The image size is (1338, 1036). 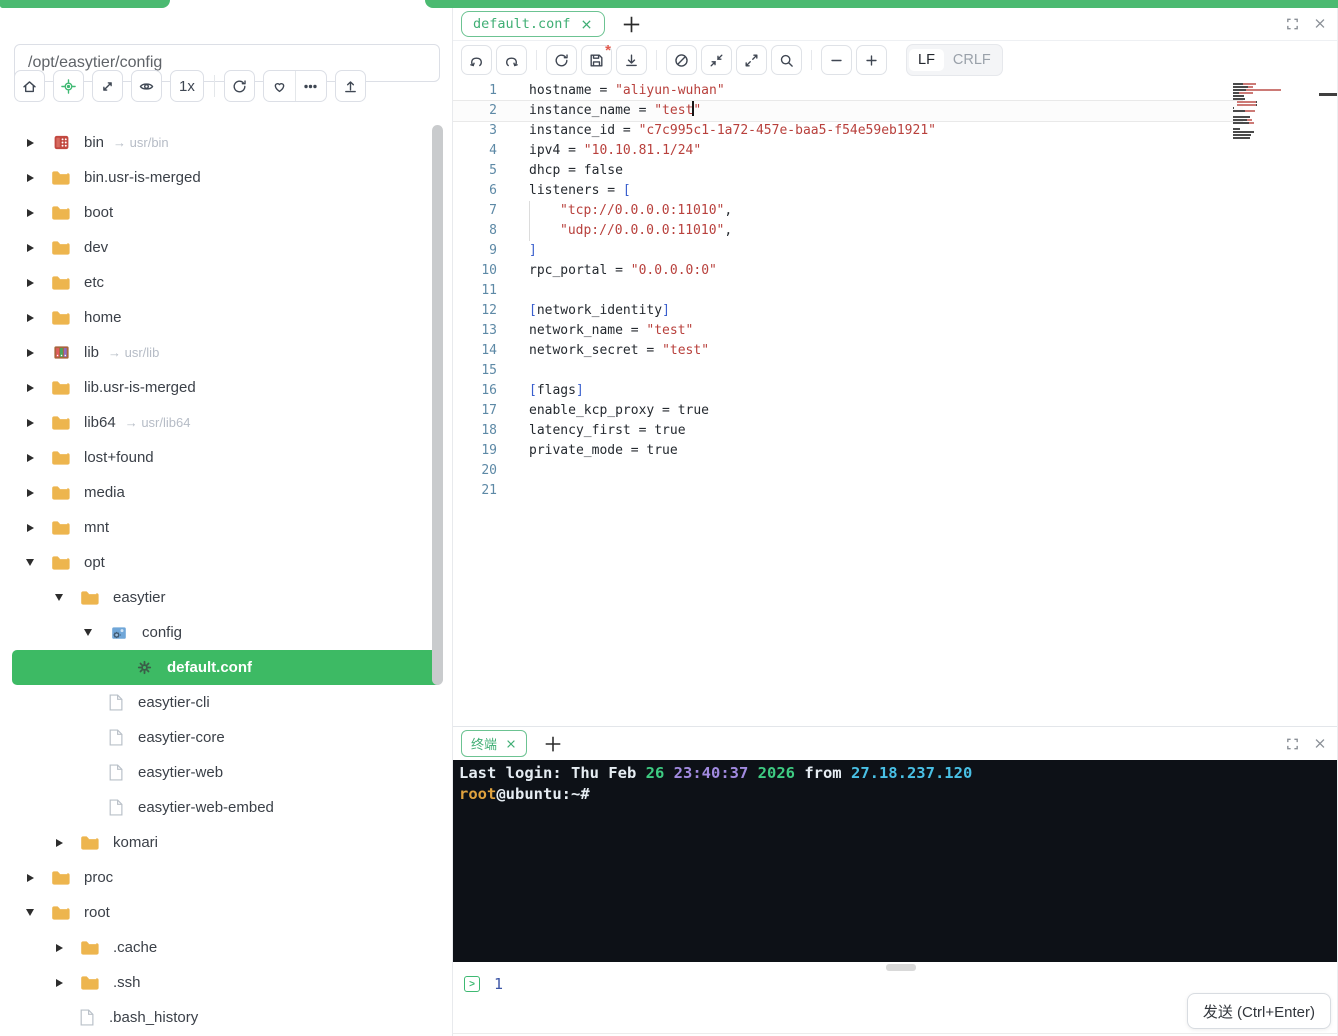 What do you see at coordinates (227, 947) in the screenshot?
I see `tree-item-.cache: .cache` at bounding box center [227, 947].